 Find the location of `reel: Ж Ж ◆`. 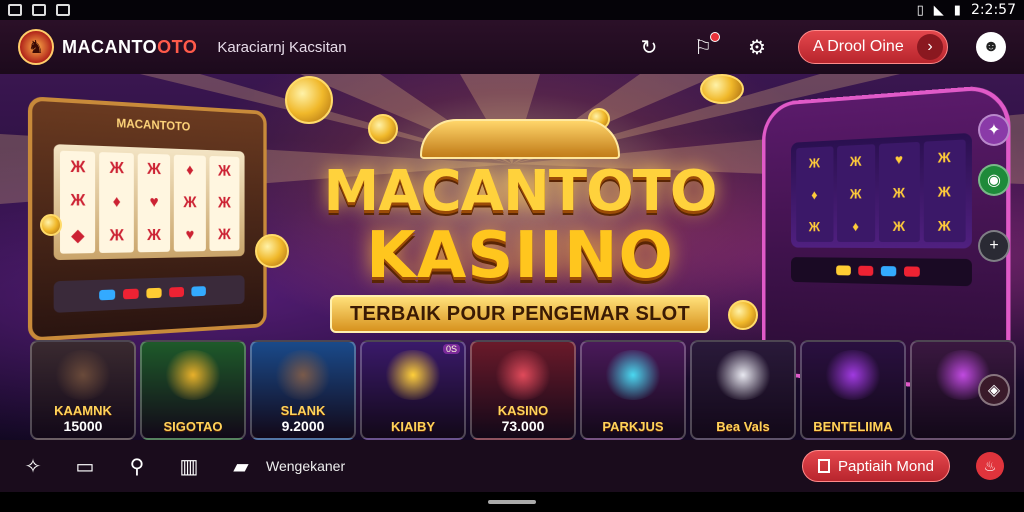

reel: Ж Ж ◆ is located at coordinates (78, 202).